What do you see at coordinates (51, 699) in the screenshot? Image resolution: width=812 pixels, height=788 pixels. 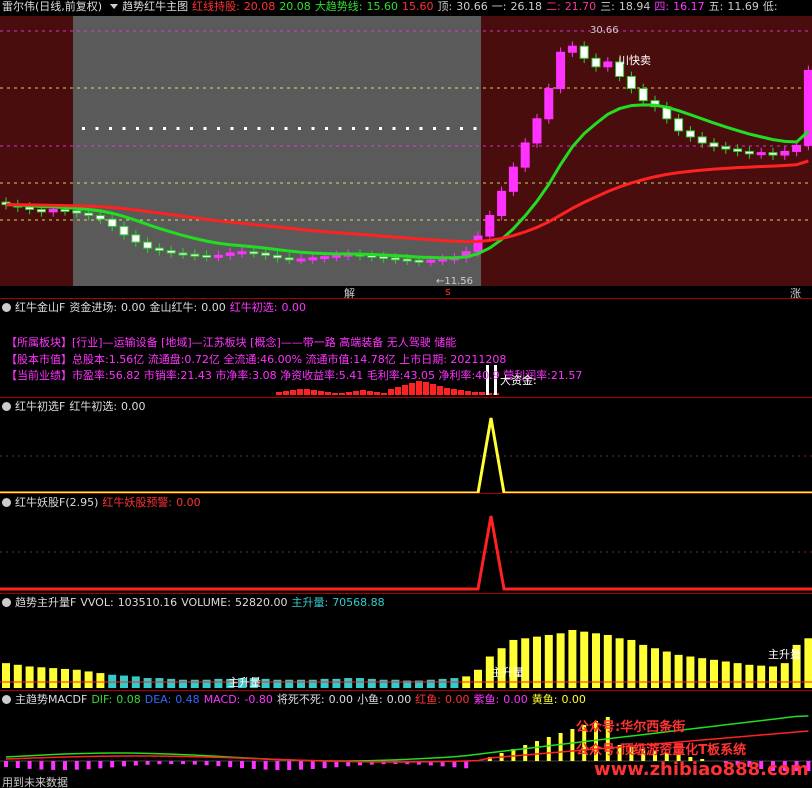 I see `macd-name: 主趋势MACDF` at bounding box center [51, 699].